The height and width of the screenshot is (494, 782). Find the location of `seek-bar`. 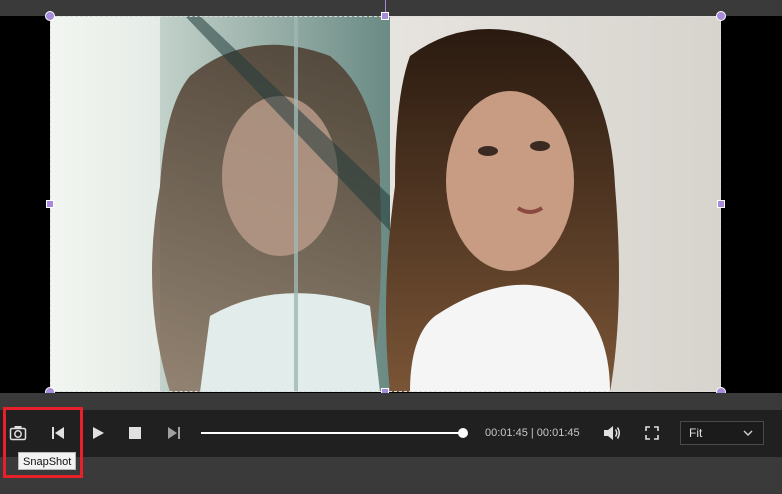

seek-bar is located at coordinates (332, 433).